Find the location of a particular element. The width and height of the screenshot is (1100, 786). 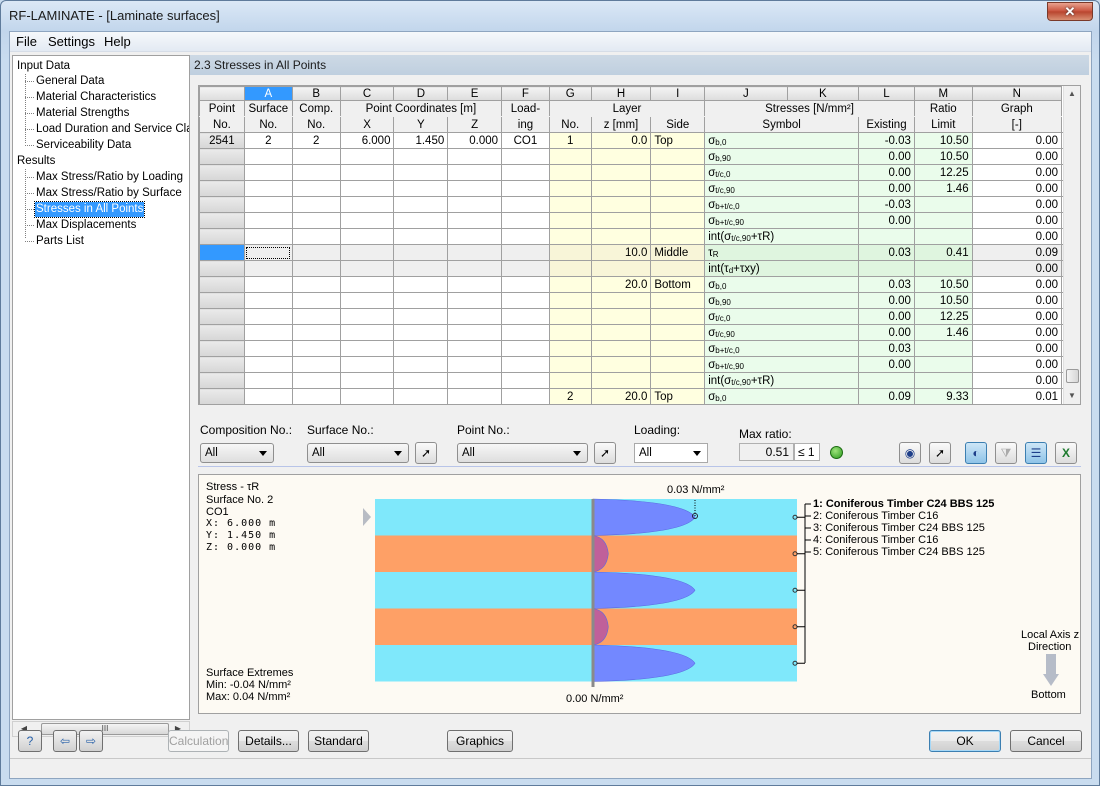

ok-button: OK is located at coordinates (965, 741).